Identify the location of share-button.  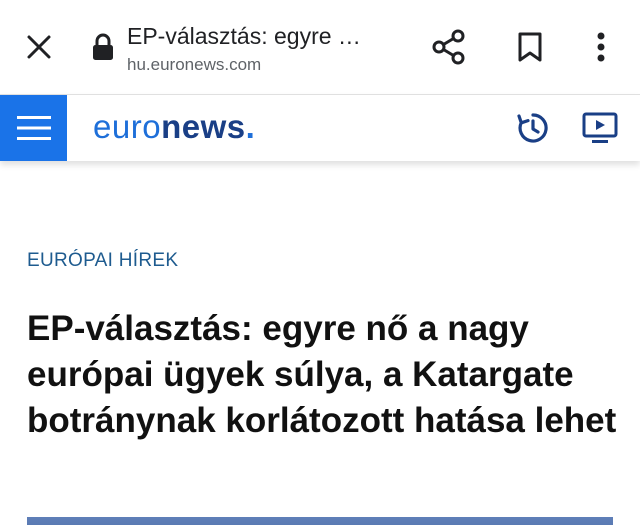
(449, 47).